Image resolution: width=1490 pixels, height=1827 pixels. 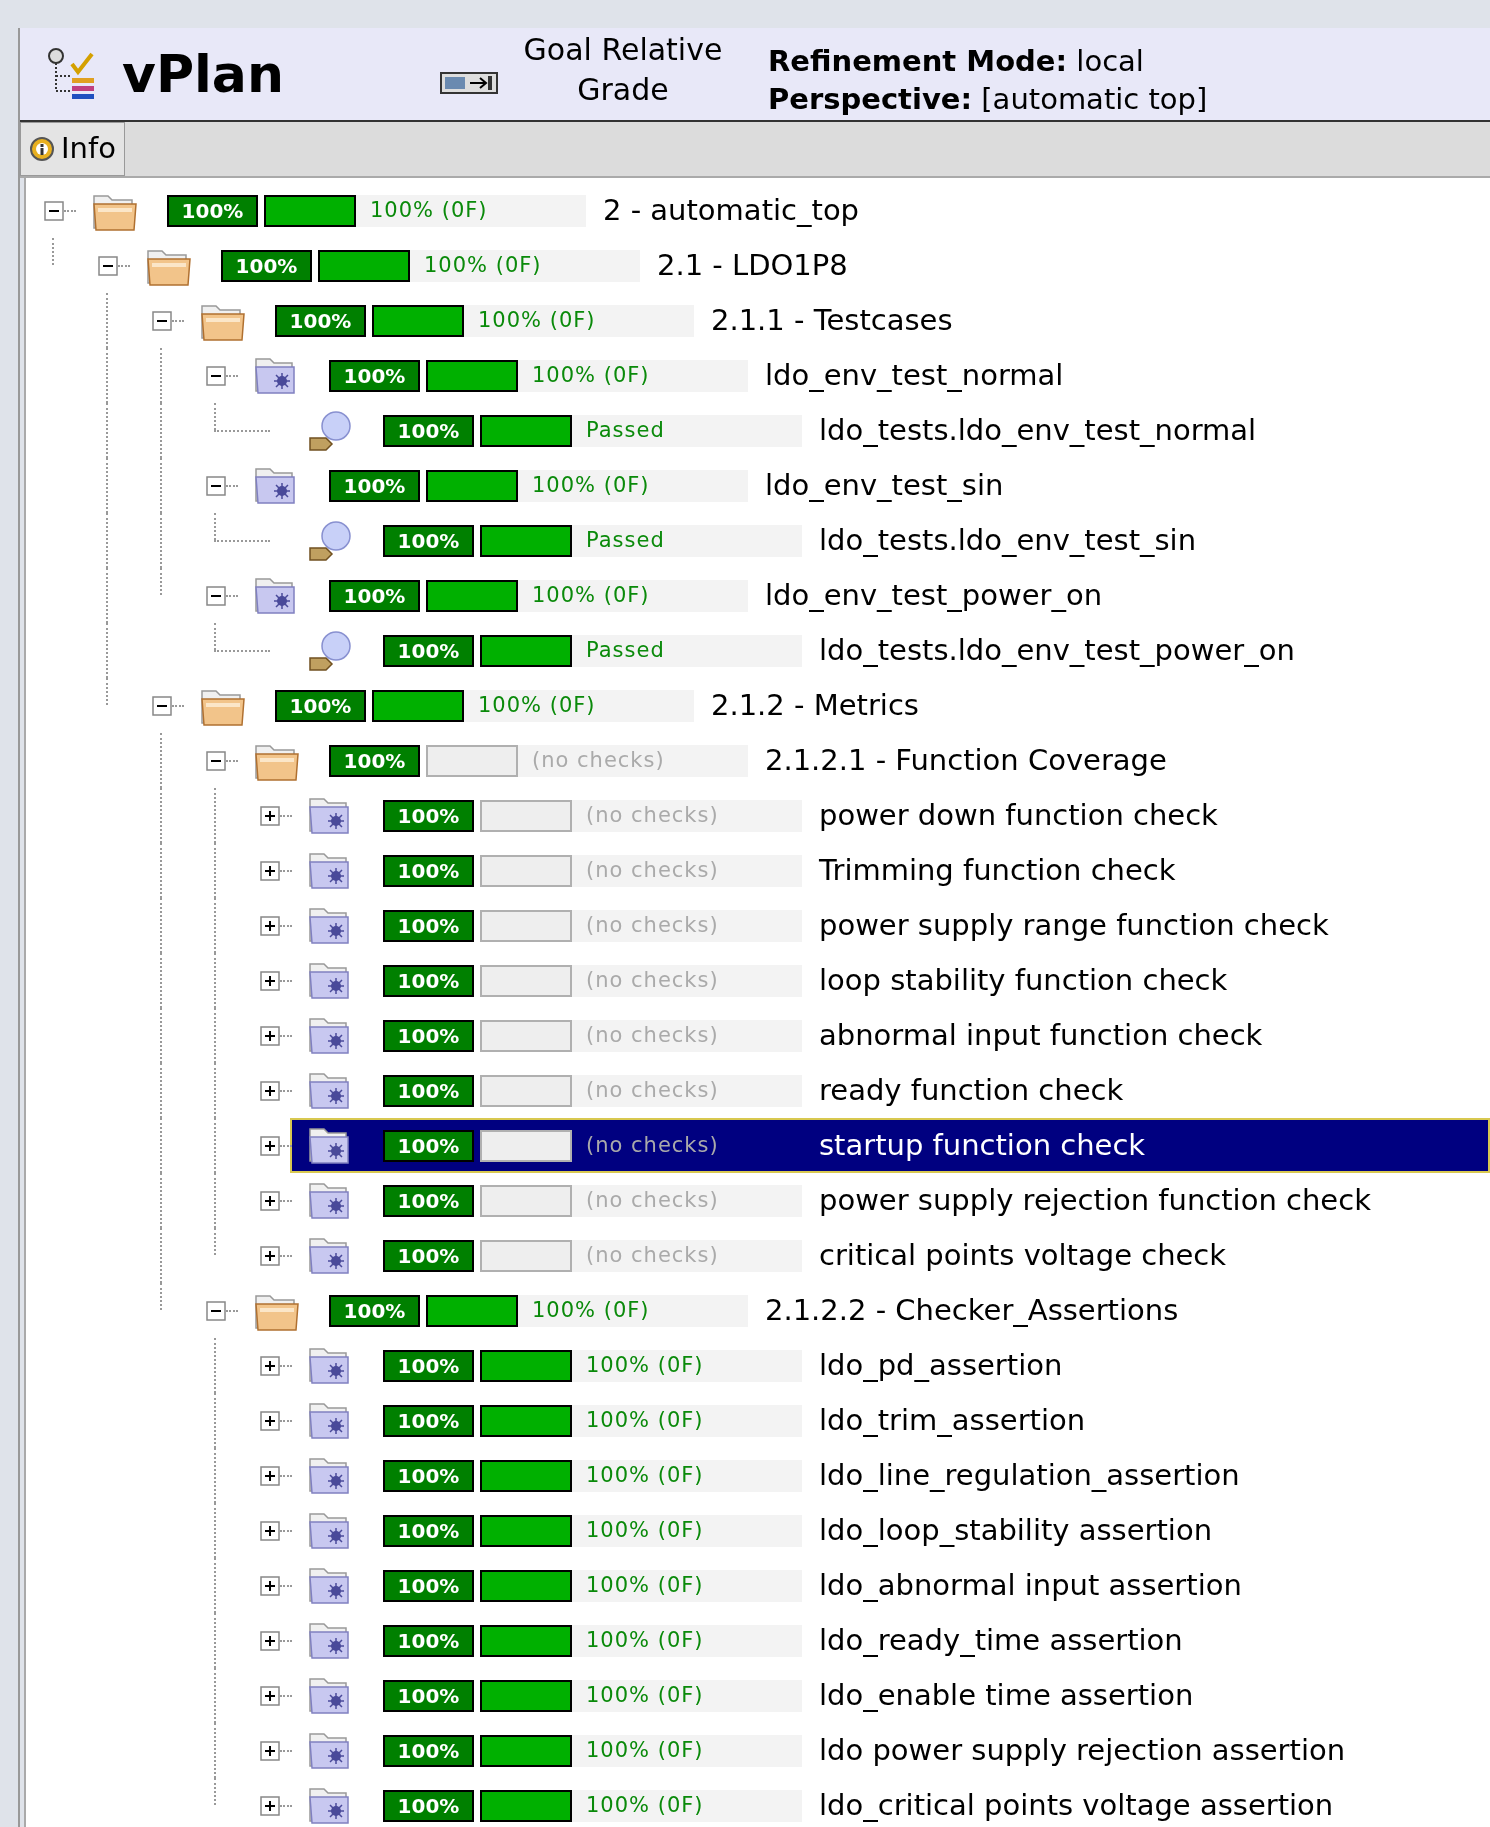 I want to click on tree-row: 100% 100% (0F) ldo_loop_stability assertion, so click(x=890, y=1530).